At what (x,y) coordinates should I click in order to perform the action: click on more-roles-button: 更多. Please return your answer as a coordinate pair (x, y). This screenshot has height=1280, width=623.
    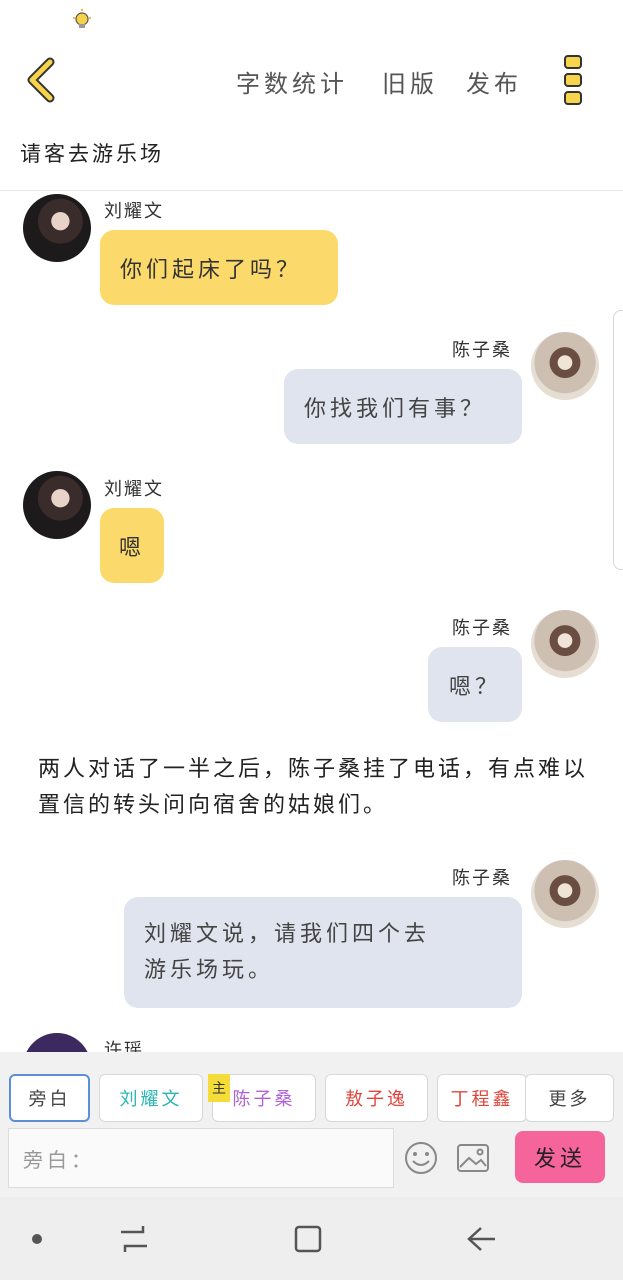
    Looking at the image, I should click on (569, 1098).